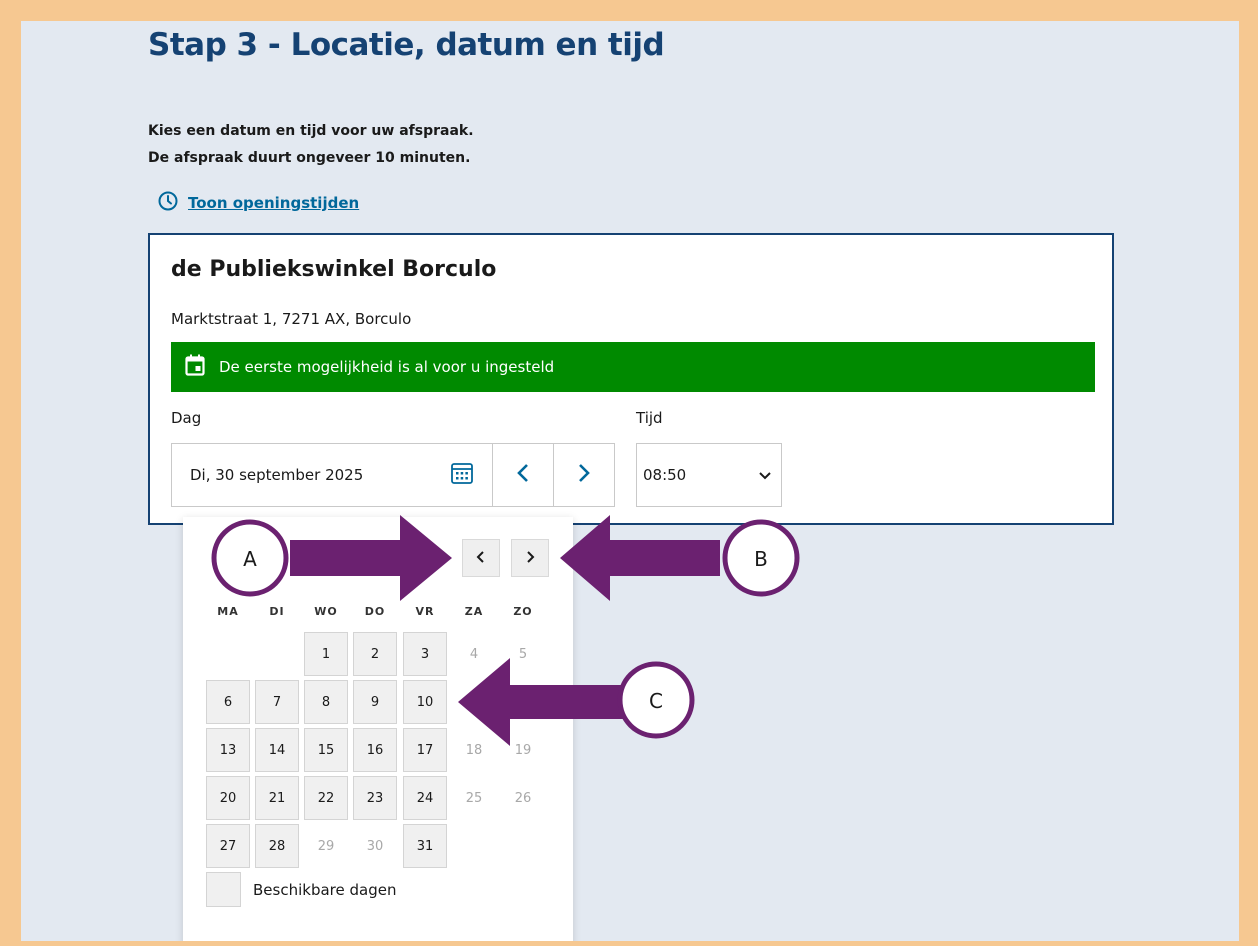 The height and width of the screenshot is (946, 1258). What do you see at coordinates (425, 611) in the screenshot?
I see `weekday-header: VR` at bounding box center [425, 611].